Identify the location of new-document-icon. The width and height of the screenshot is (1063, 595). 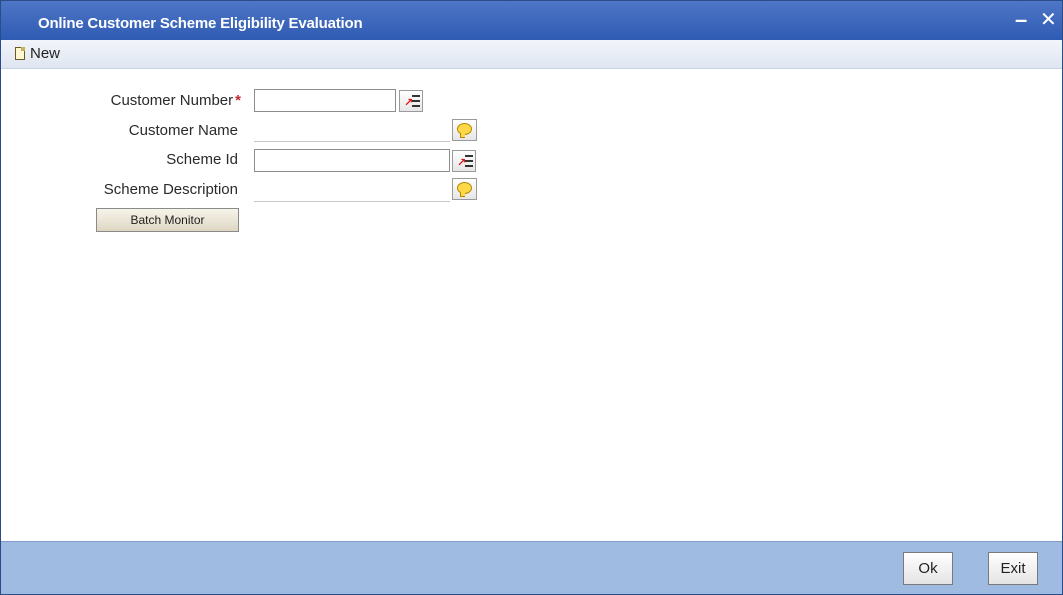
(20, 53).